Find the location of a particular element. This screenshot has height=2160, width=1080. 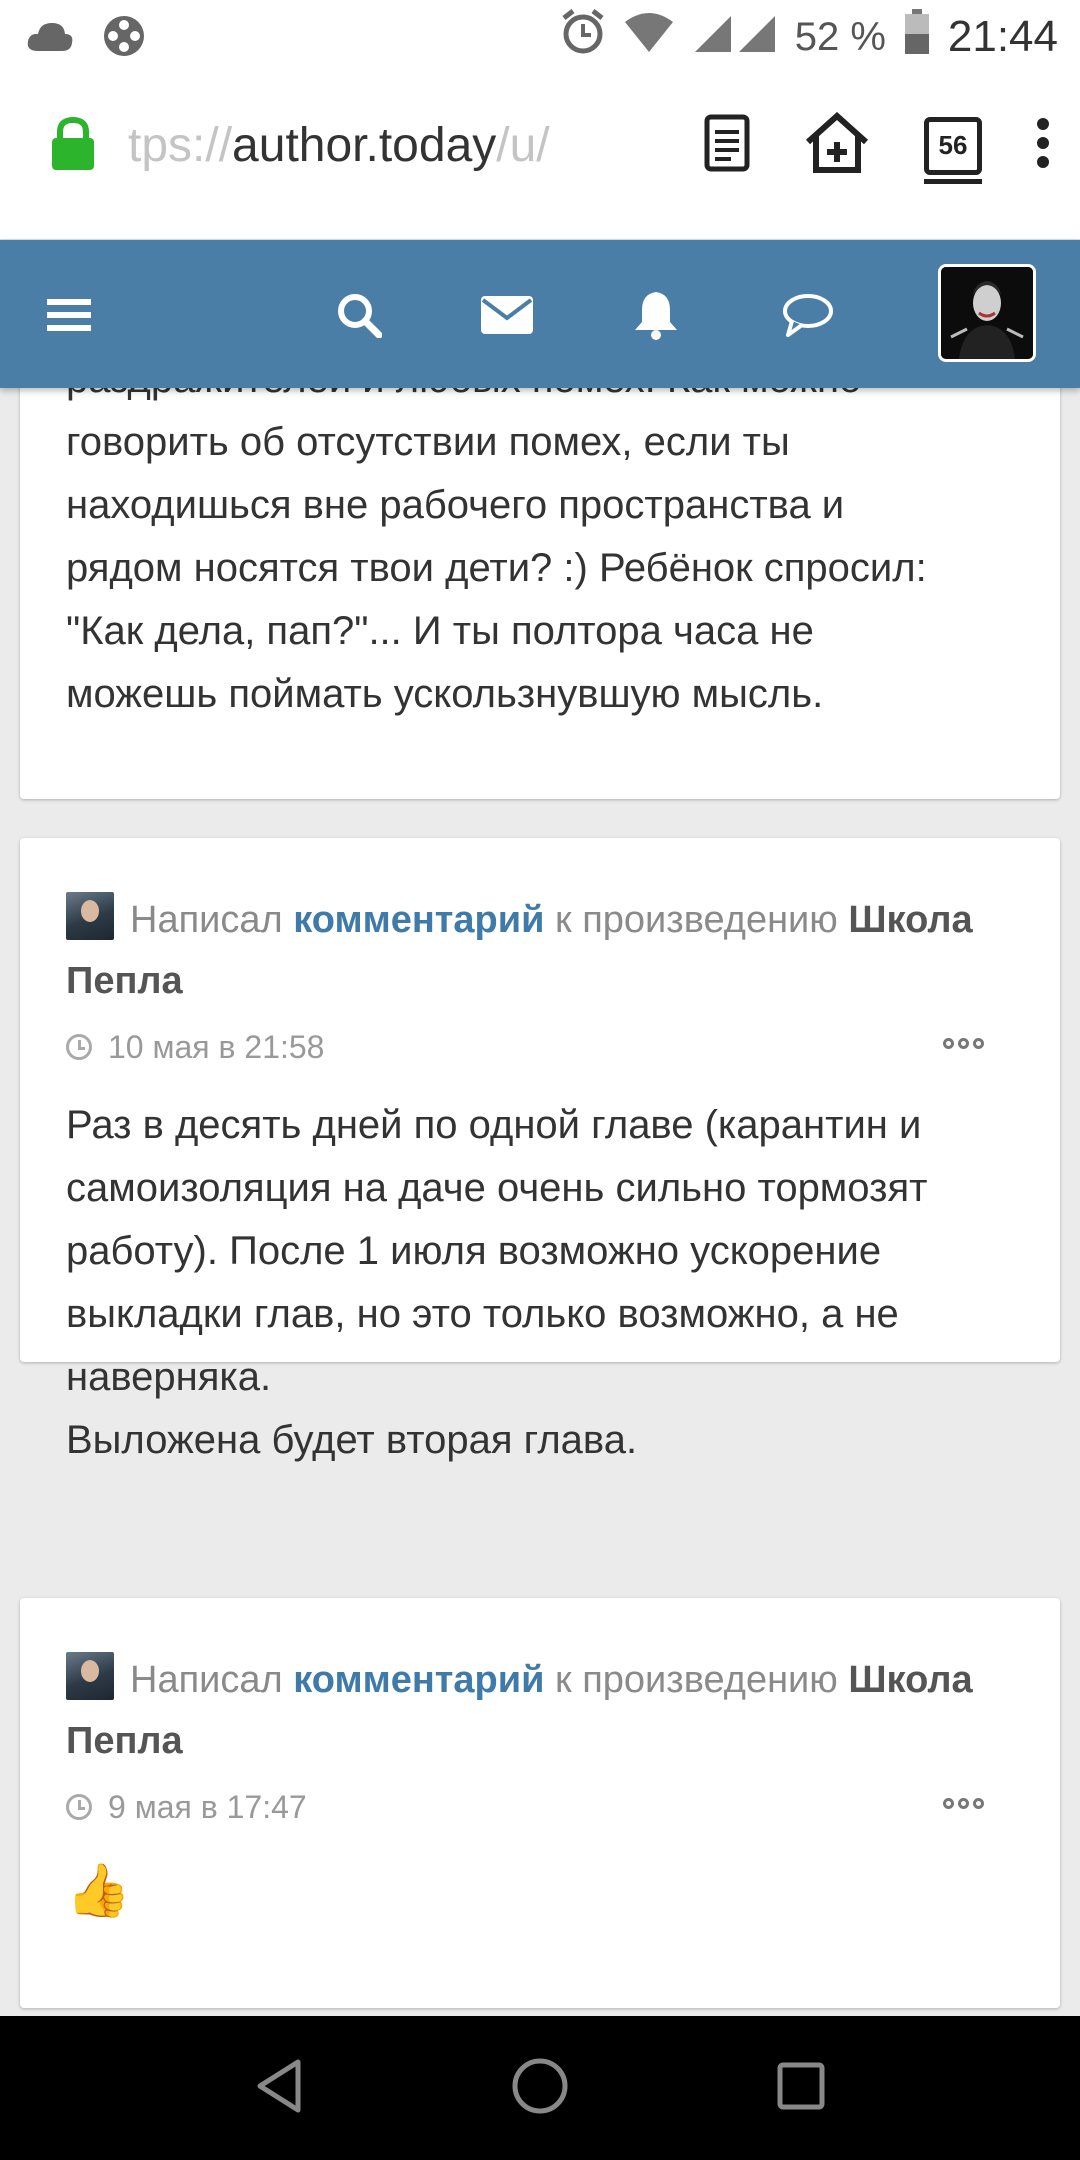

home-icon is located at coordinates (540, 2088).